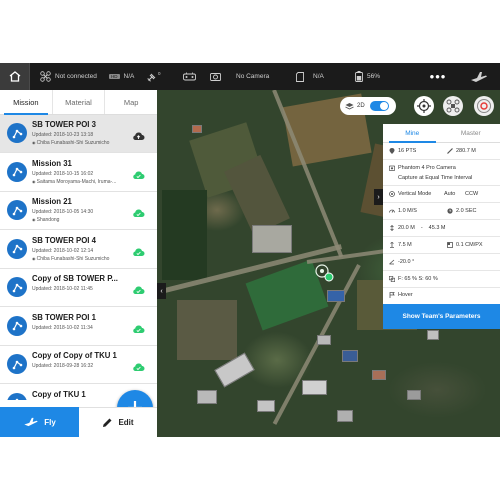 The image size is (500, 500). I want to click on height-icon, so click(392, 245).